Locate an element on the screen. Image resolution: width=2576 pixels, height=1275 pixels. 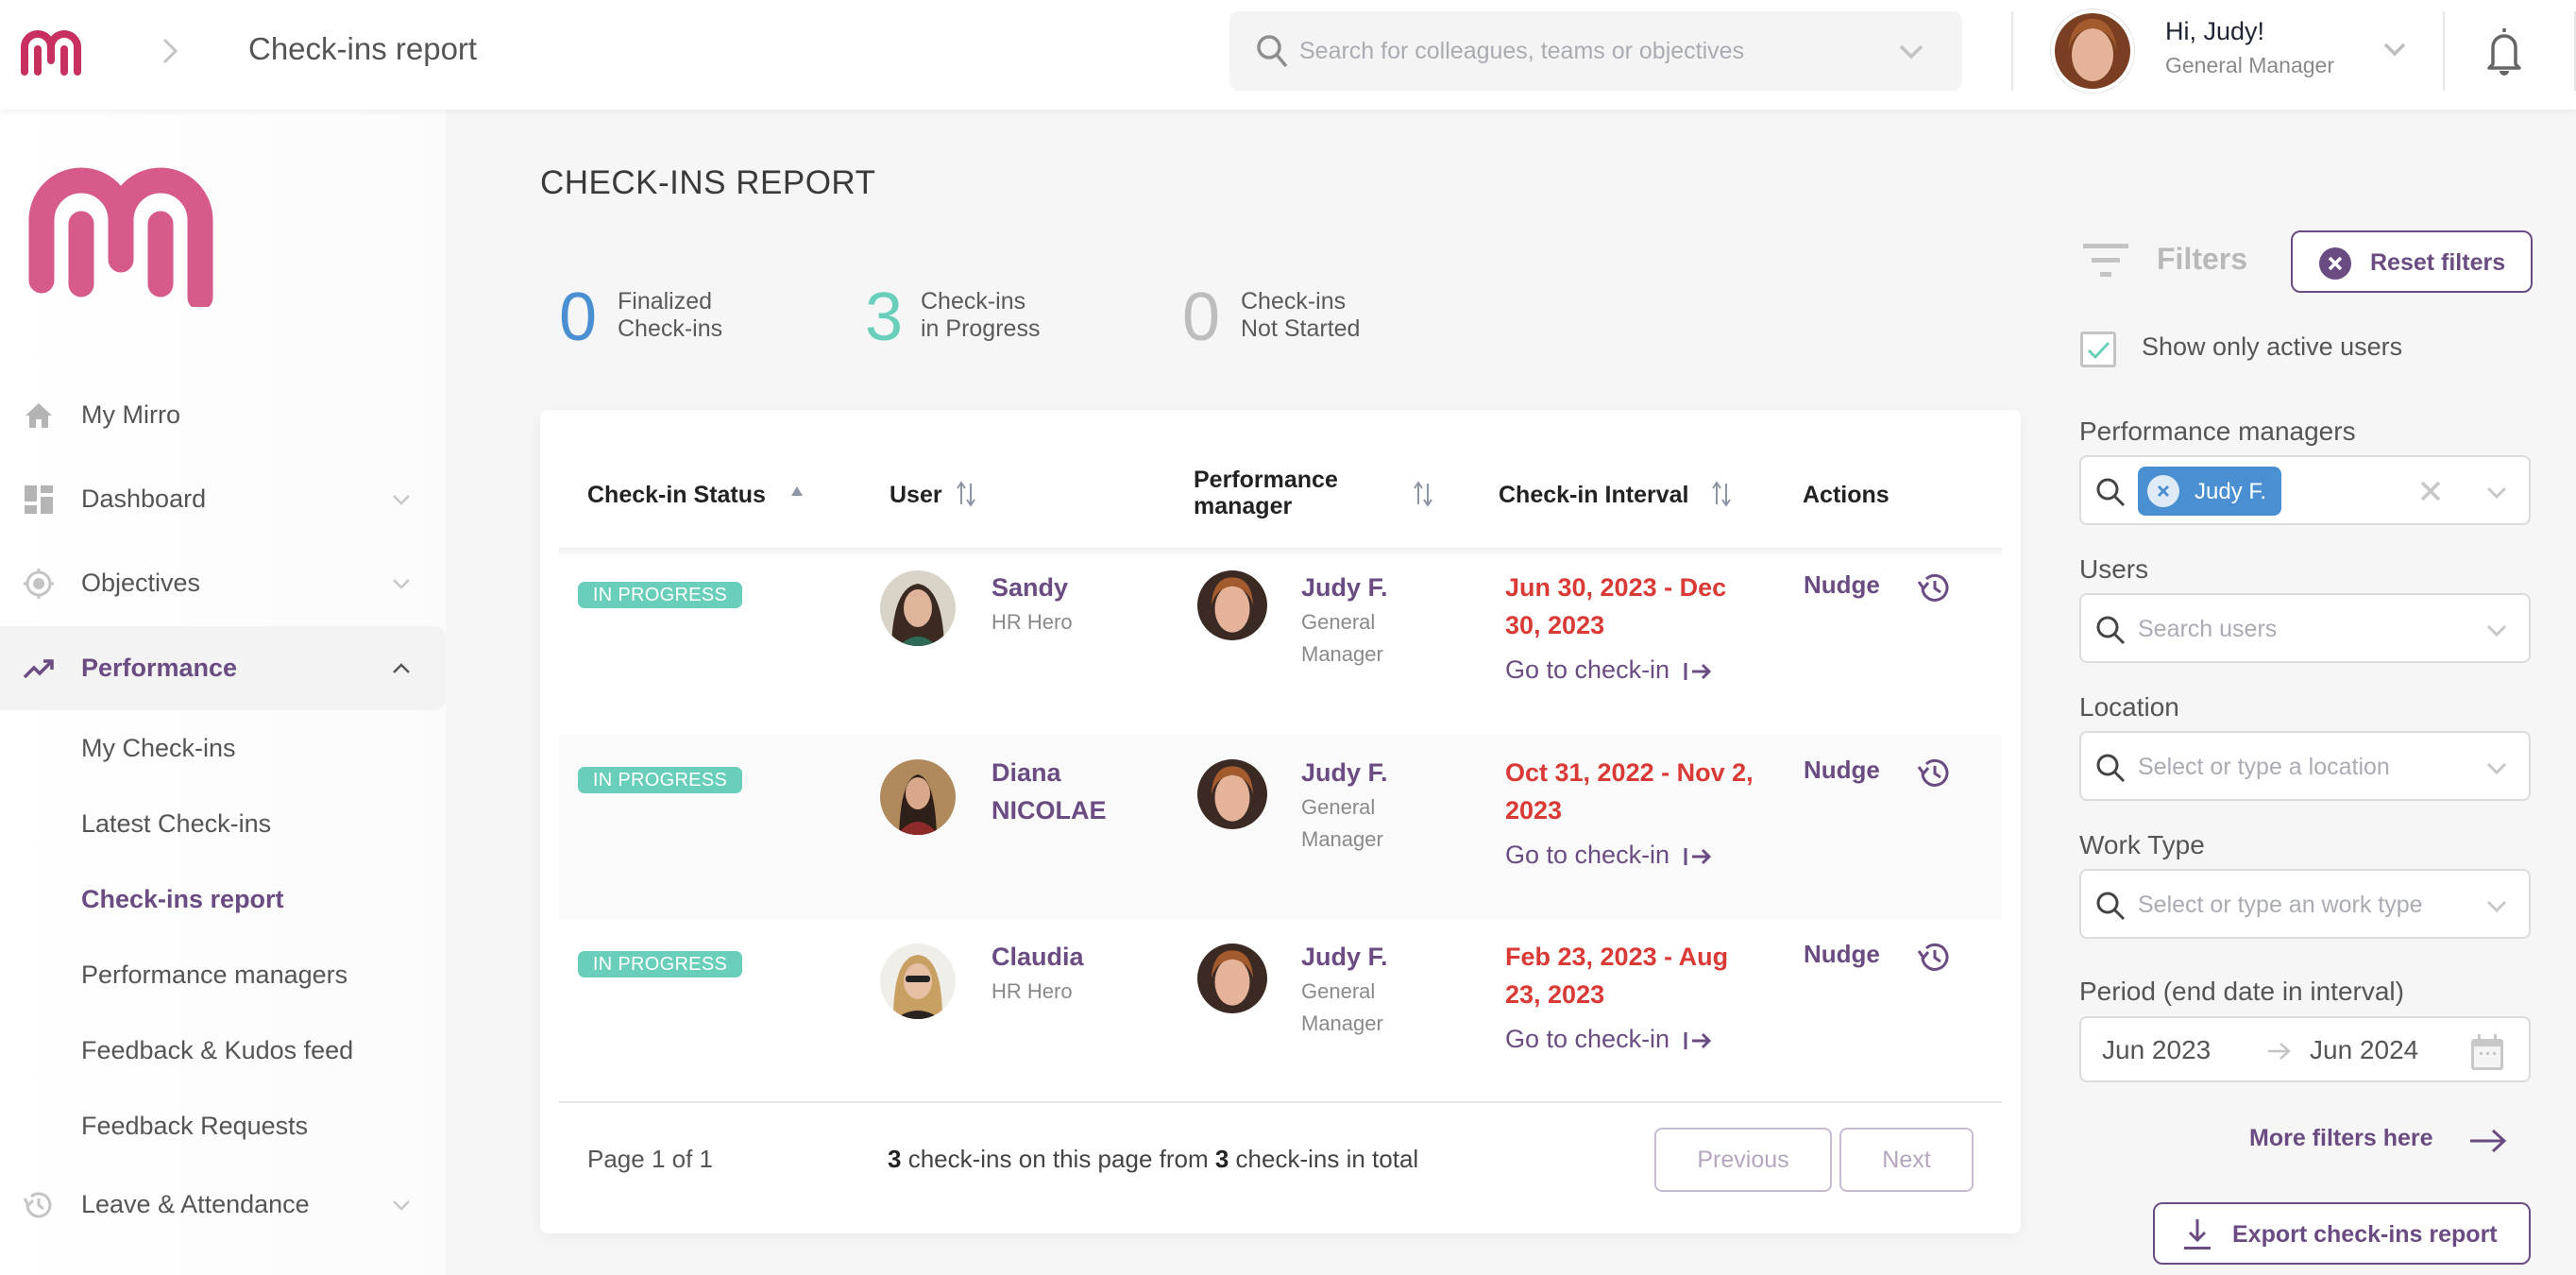
column-header-status: Check-in Status is located at coordinates (676, 495).